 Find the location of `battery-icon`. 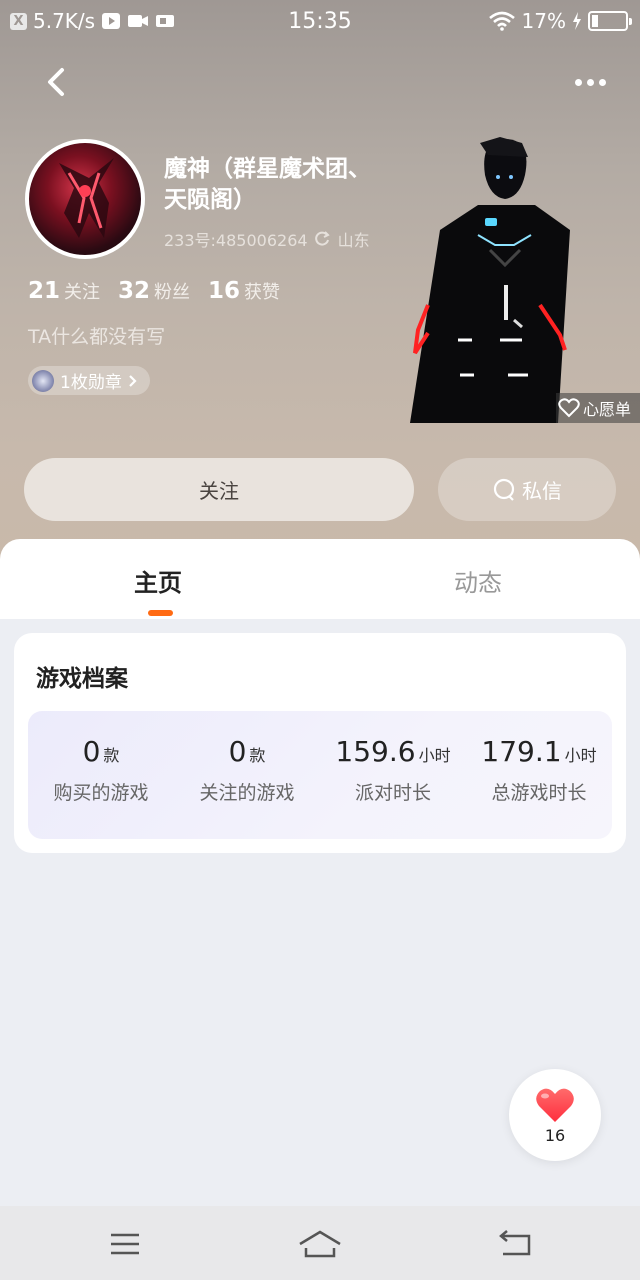

battery-icon is located at coordinates (610, 21).